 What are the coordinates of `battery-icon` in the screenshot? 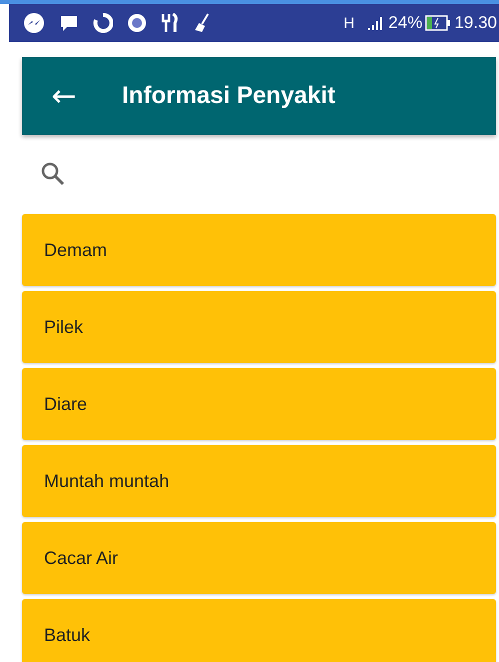 It's located at (438, 23).